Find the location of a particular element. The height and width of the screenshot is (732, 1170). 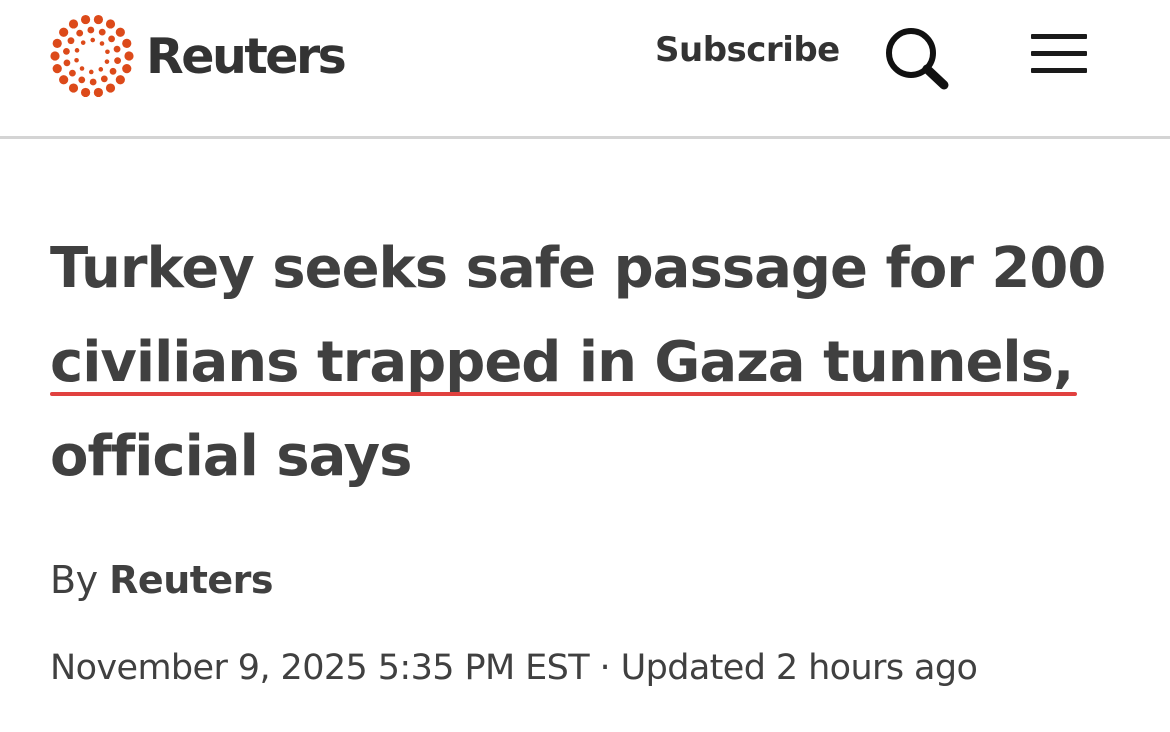

search-button is located at coordinates (916, 57).